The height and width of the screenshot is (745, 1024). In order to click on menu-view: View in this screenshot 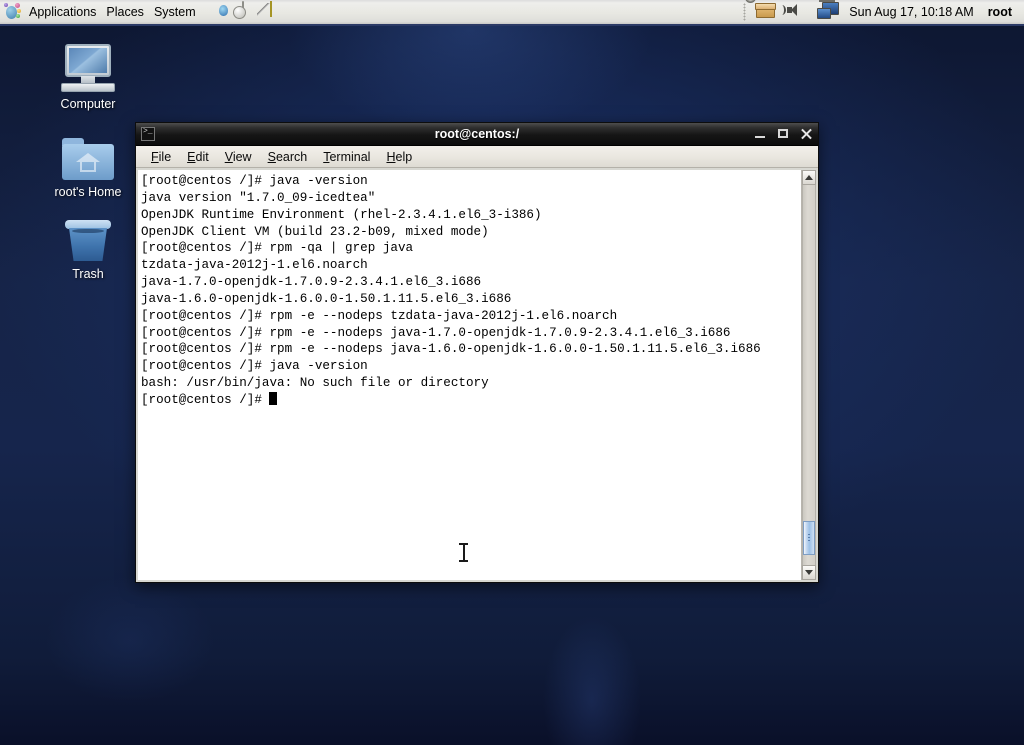, I will do `click(238, 157)`.